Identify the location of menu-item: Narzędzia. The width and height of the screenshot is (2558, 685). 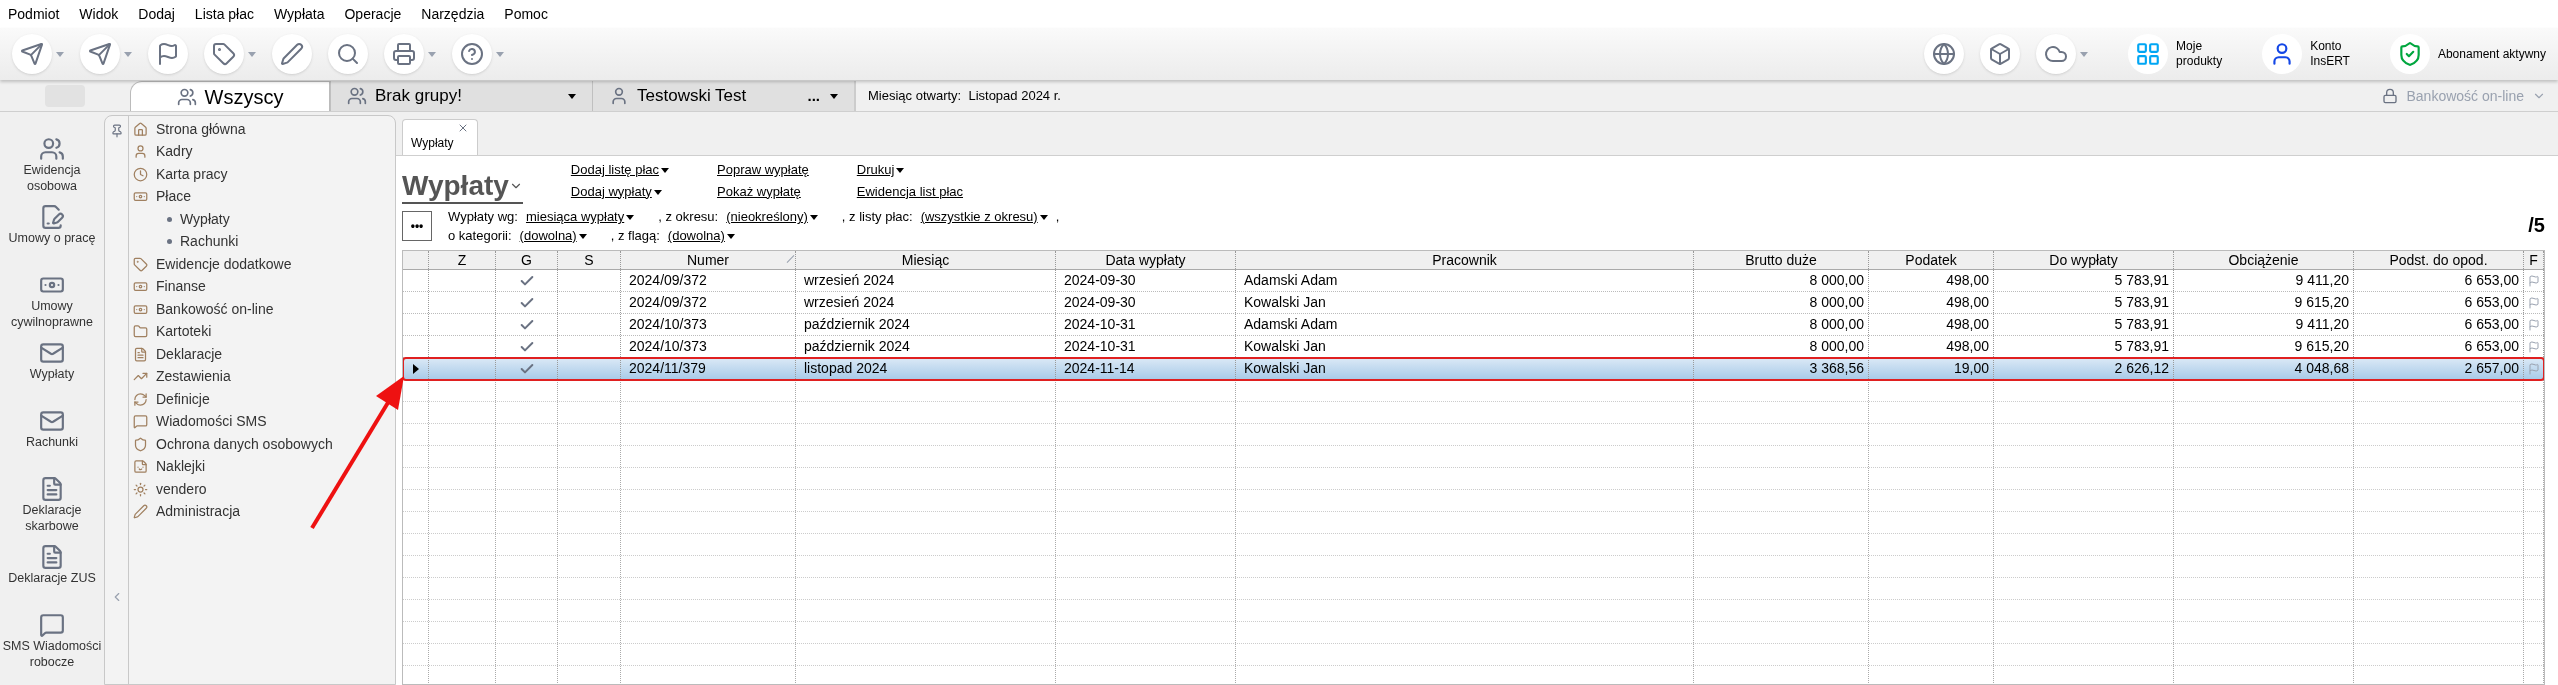
(453, 14).